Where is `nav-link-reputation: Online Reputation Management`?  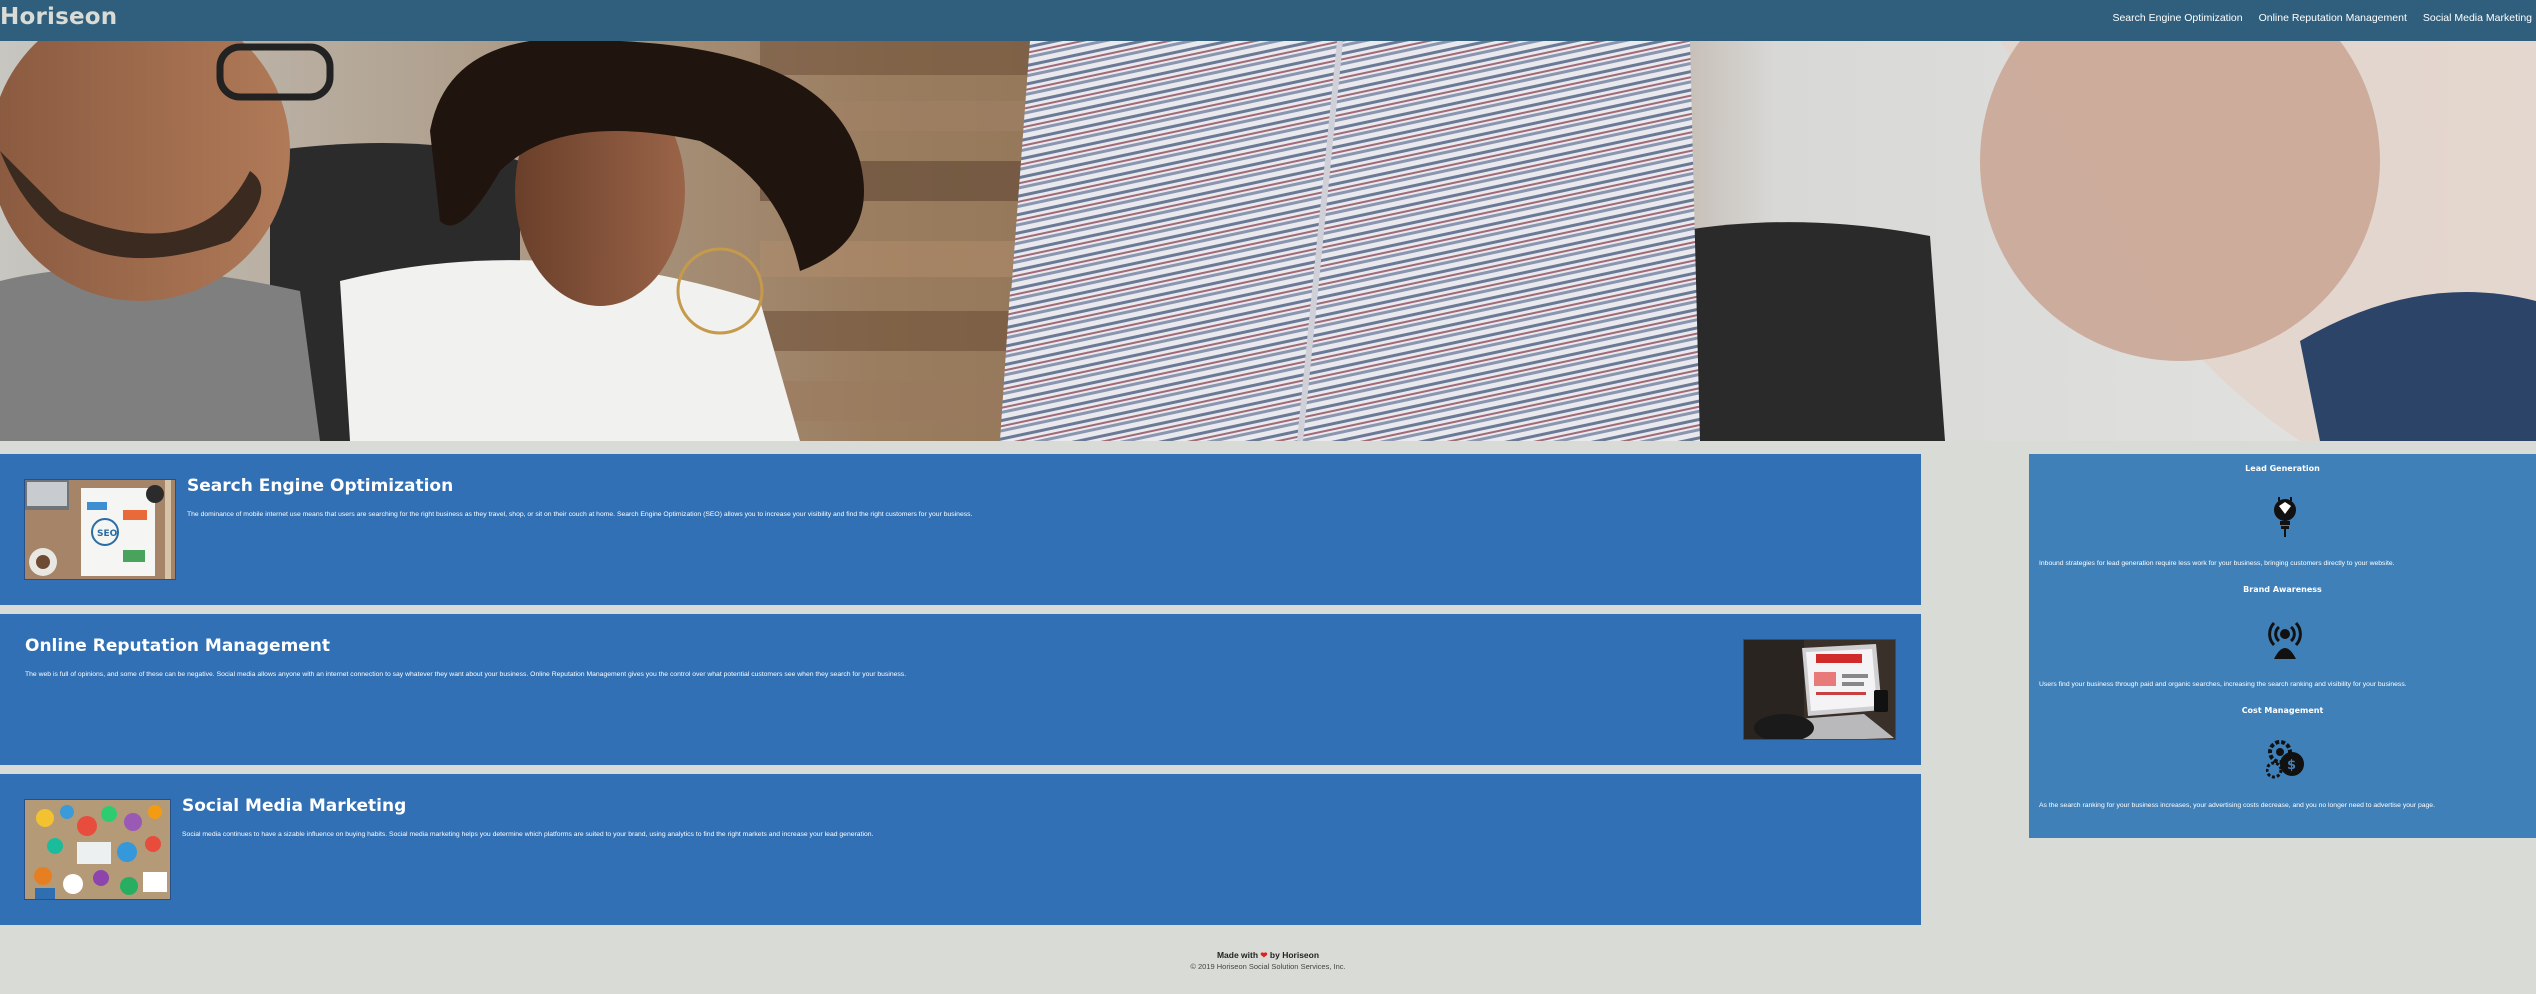
nav-link-reputation: Online Reputation Management is located at coordinates (2333, 18).